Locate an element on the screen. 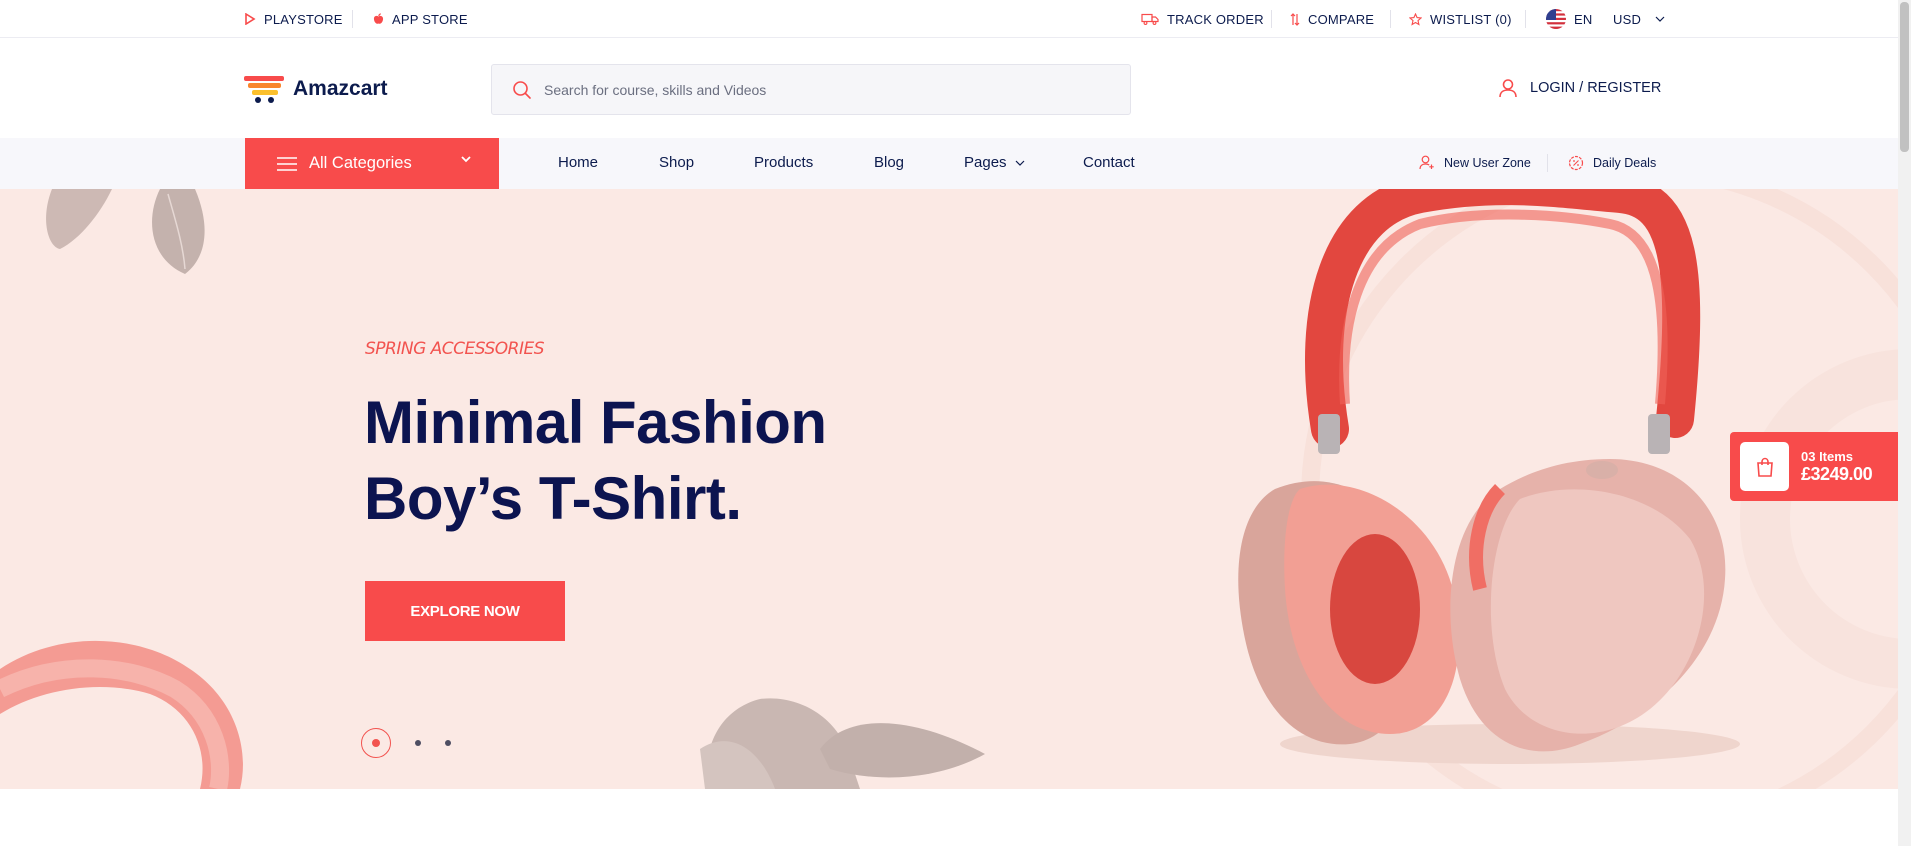 Image resolution: width=1911 pixels, height=846 pixels. search-bar is located at coordinates (811, 89).